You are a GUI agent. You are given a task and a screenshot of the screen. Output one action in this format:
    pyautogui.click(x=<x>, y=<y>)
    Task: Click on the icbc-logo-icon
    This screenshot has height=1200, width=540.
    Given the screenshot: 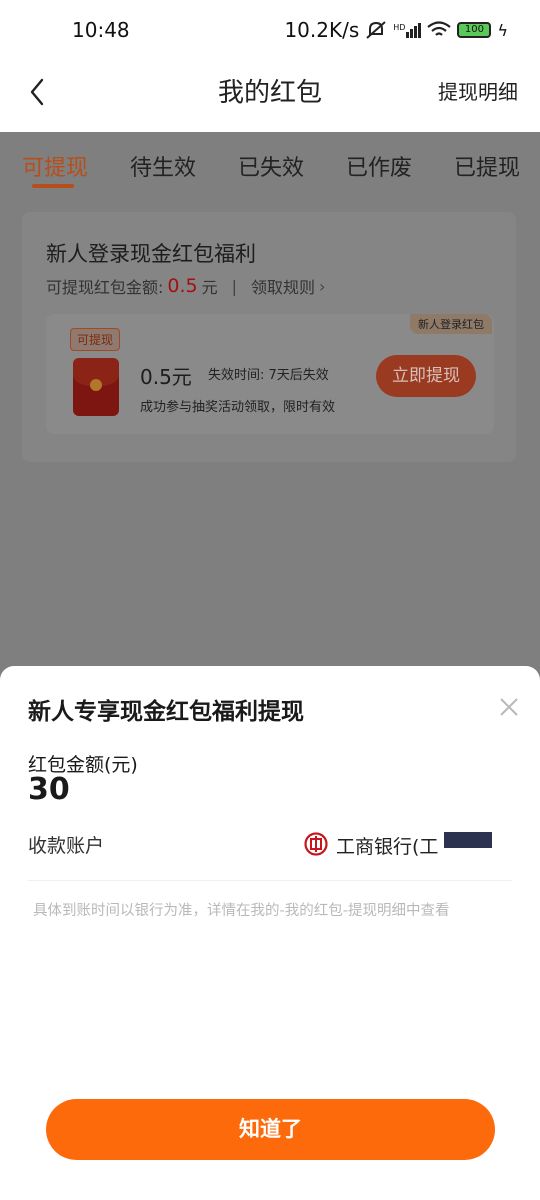 What is the action you would take?
    pyautogui.click(x=316, y=844)
    